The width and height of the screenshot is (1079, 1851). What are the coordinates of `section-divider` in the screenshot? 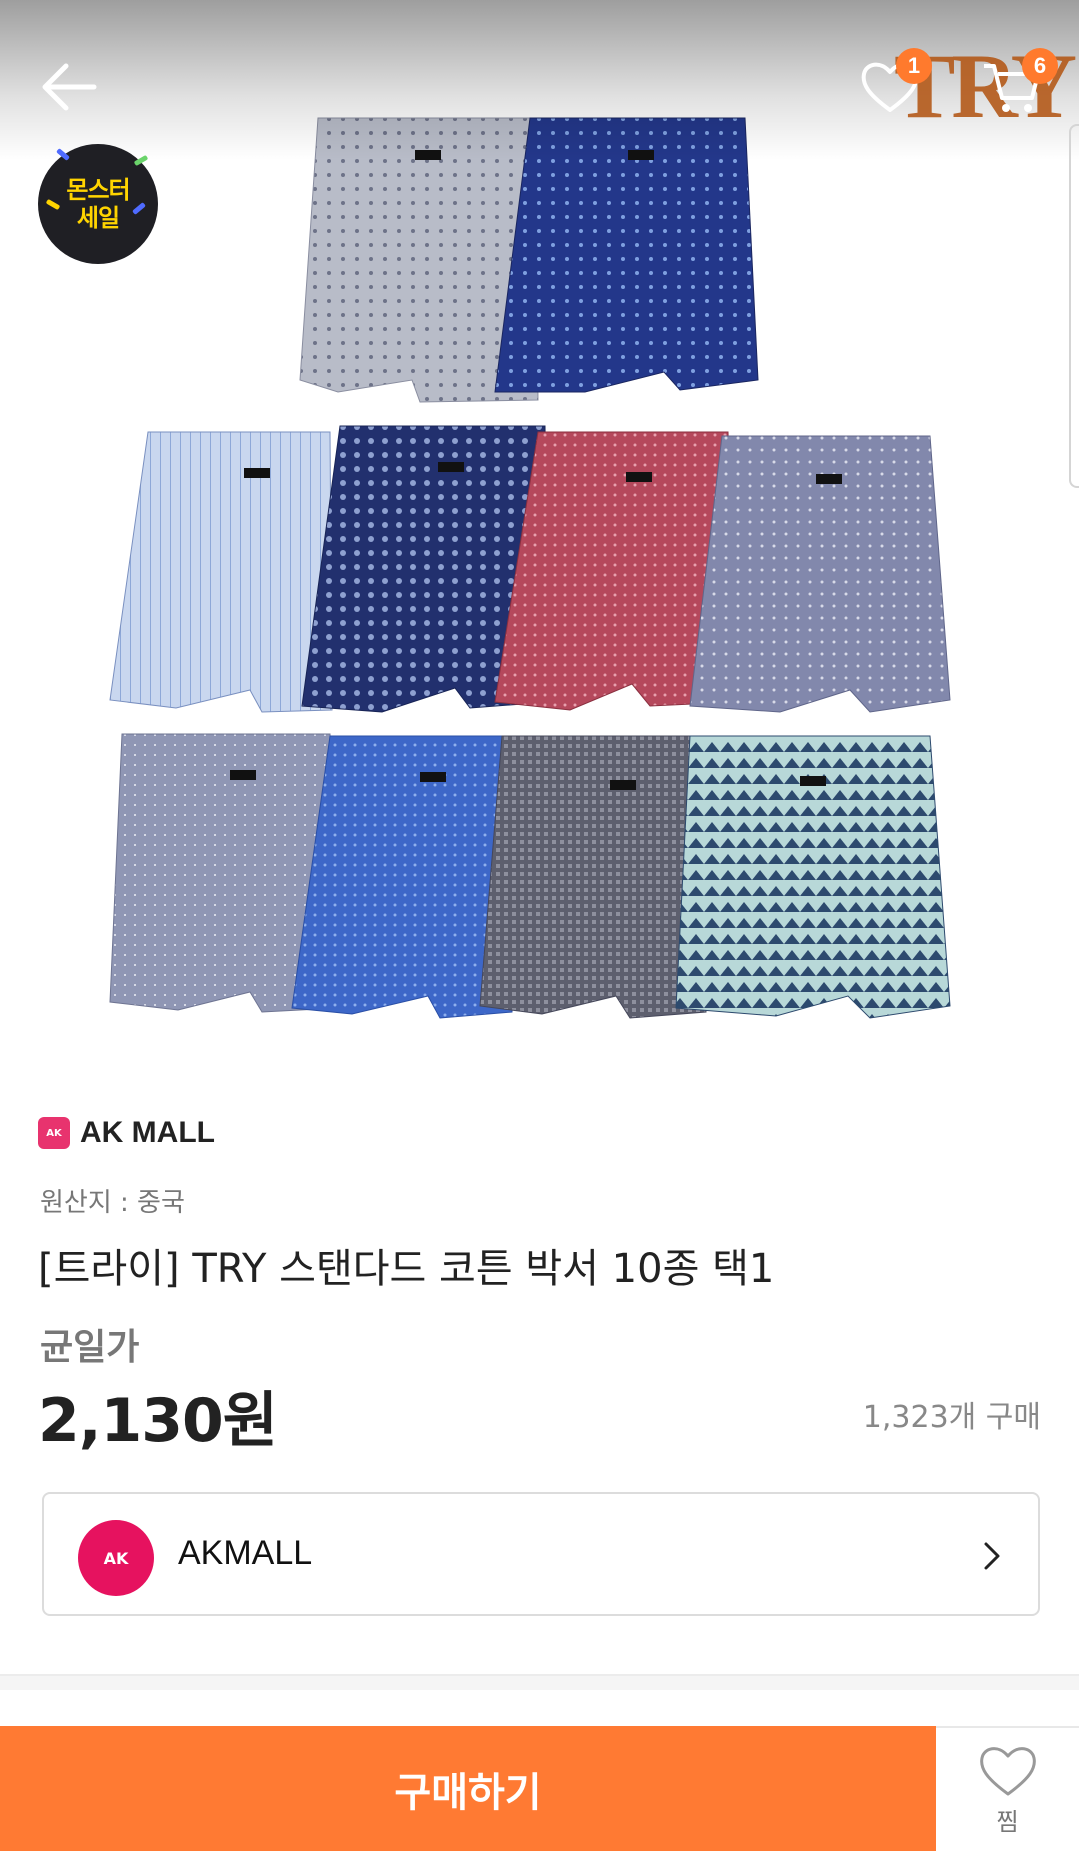 It's located at (539, 1682).